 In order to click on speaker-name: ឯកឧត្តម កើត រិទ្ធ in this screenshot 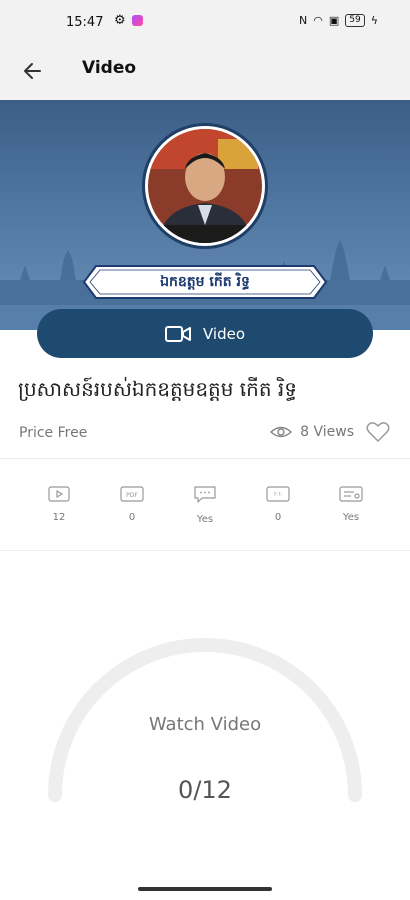, I will do `click(205, 282)`.